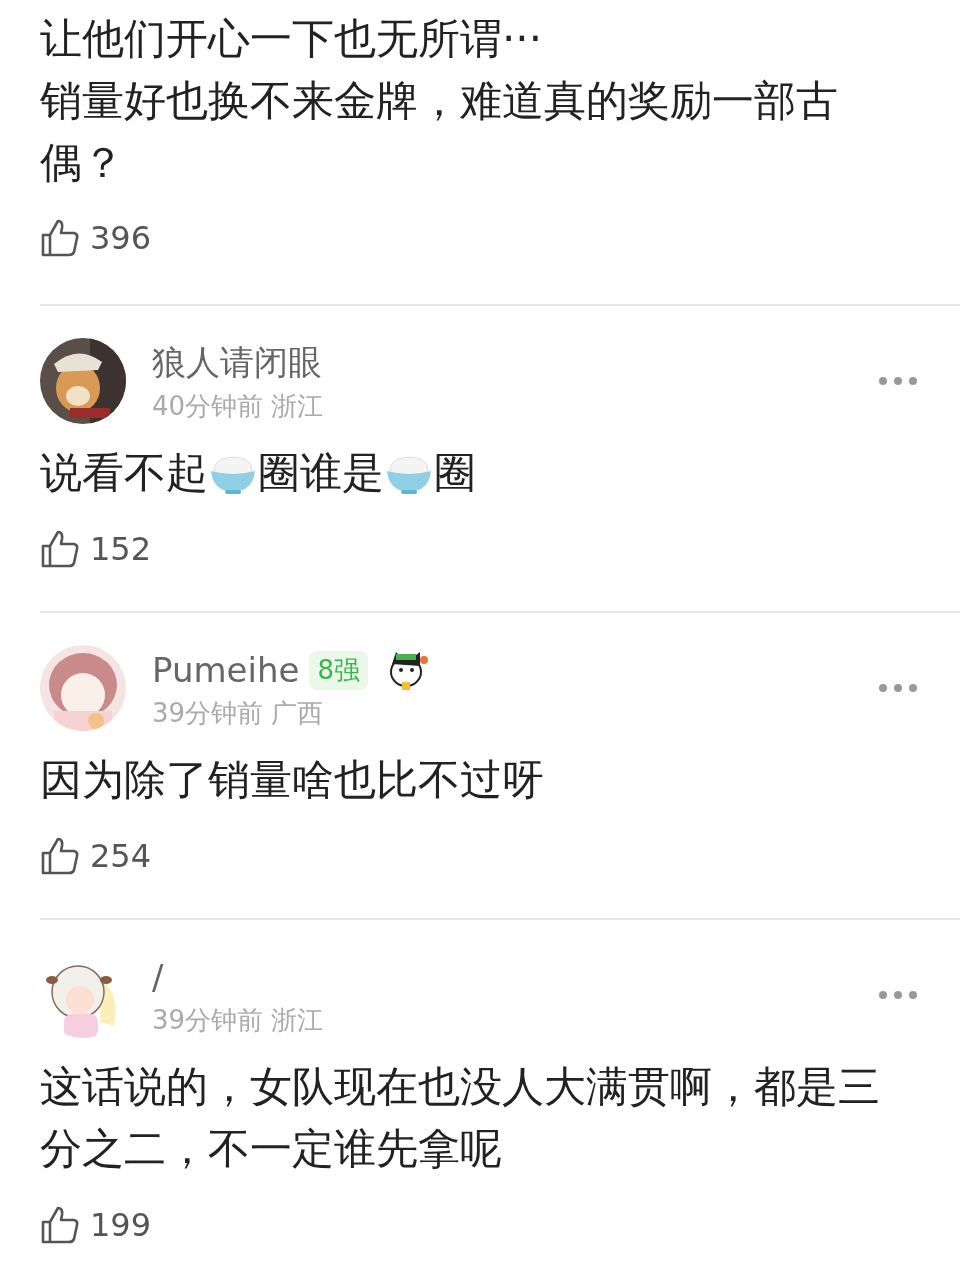 The height and width of the screenshot is (1280, 960). I want to click on like-count: 254, so click(121, 856).